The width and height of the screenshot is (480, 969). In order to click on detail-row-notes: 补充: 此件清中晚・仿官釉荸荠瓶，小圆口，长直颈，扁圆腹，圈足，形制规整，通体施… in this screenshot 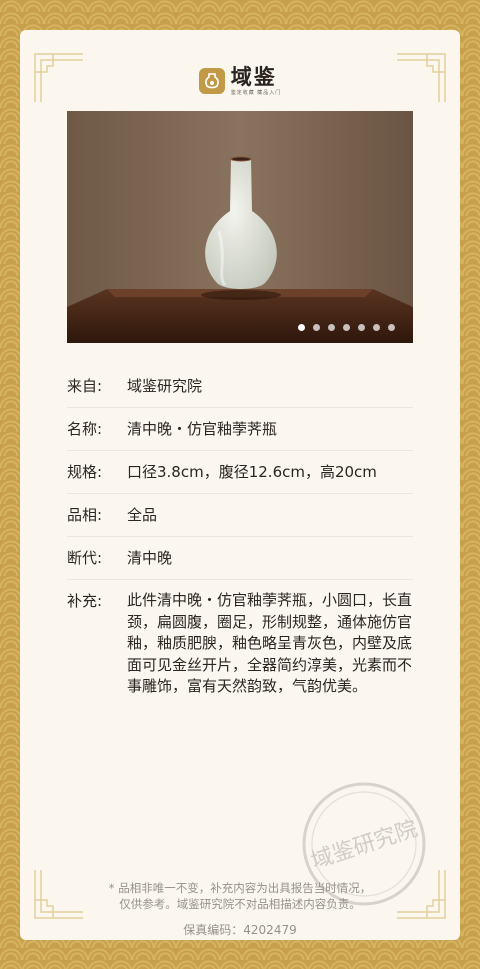, I will do `click(240, 644)`.